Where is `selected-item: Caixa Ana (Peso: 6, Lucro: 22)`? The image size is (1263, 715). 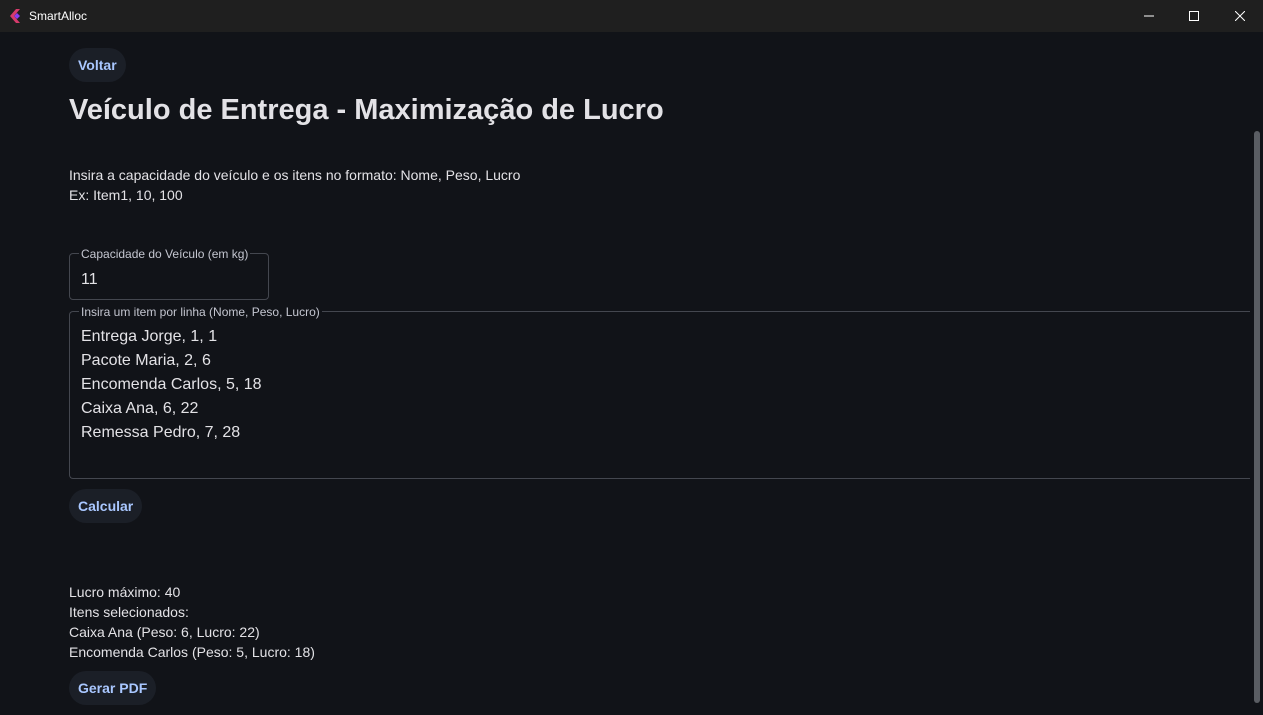
selected-item: Caixa Ana (Peso: 6, Lucro: 22) is located at coordinates (164, 632).